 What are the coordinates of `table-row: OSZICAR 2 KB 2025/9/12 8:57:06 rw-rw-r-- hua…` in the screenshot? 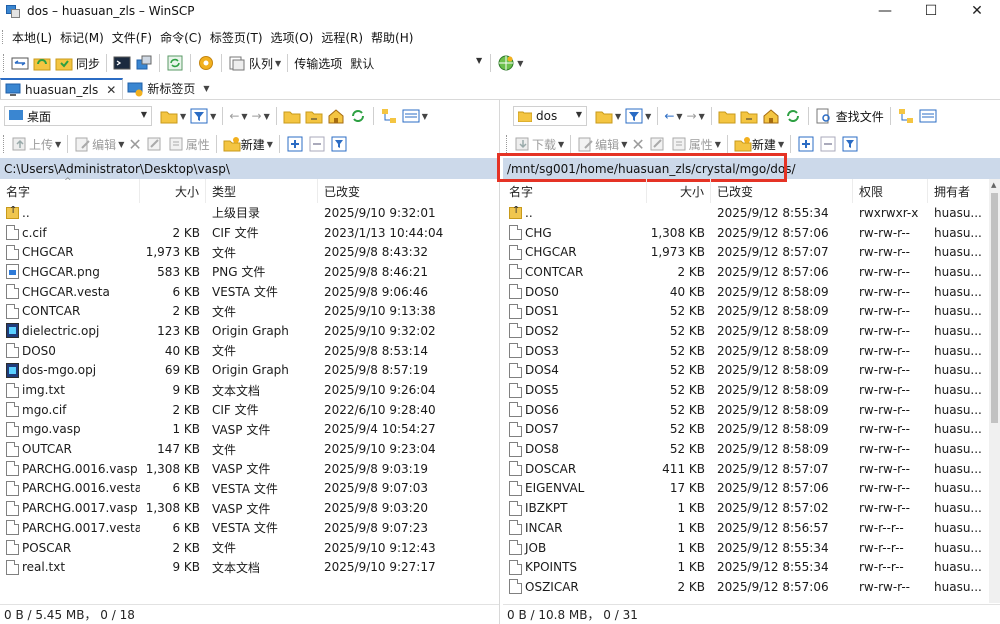 It's located at (751, 587).